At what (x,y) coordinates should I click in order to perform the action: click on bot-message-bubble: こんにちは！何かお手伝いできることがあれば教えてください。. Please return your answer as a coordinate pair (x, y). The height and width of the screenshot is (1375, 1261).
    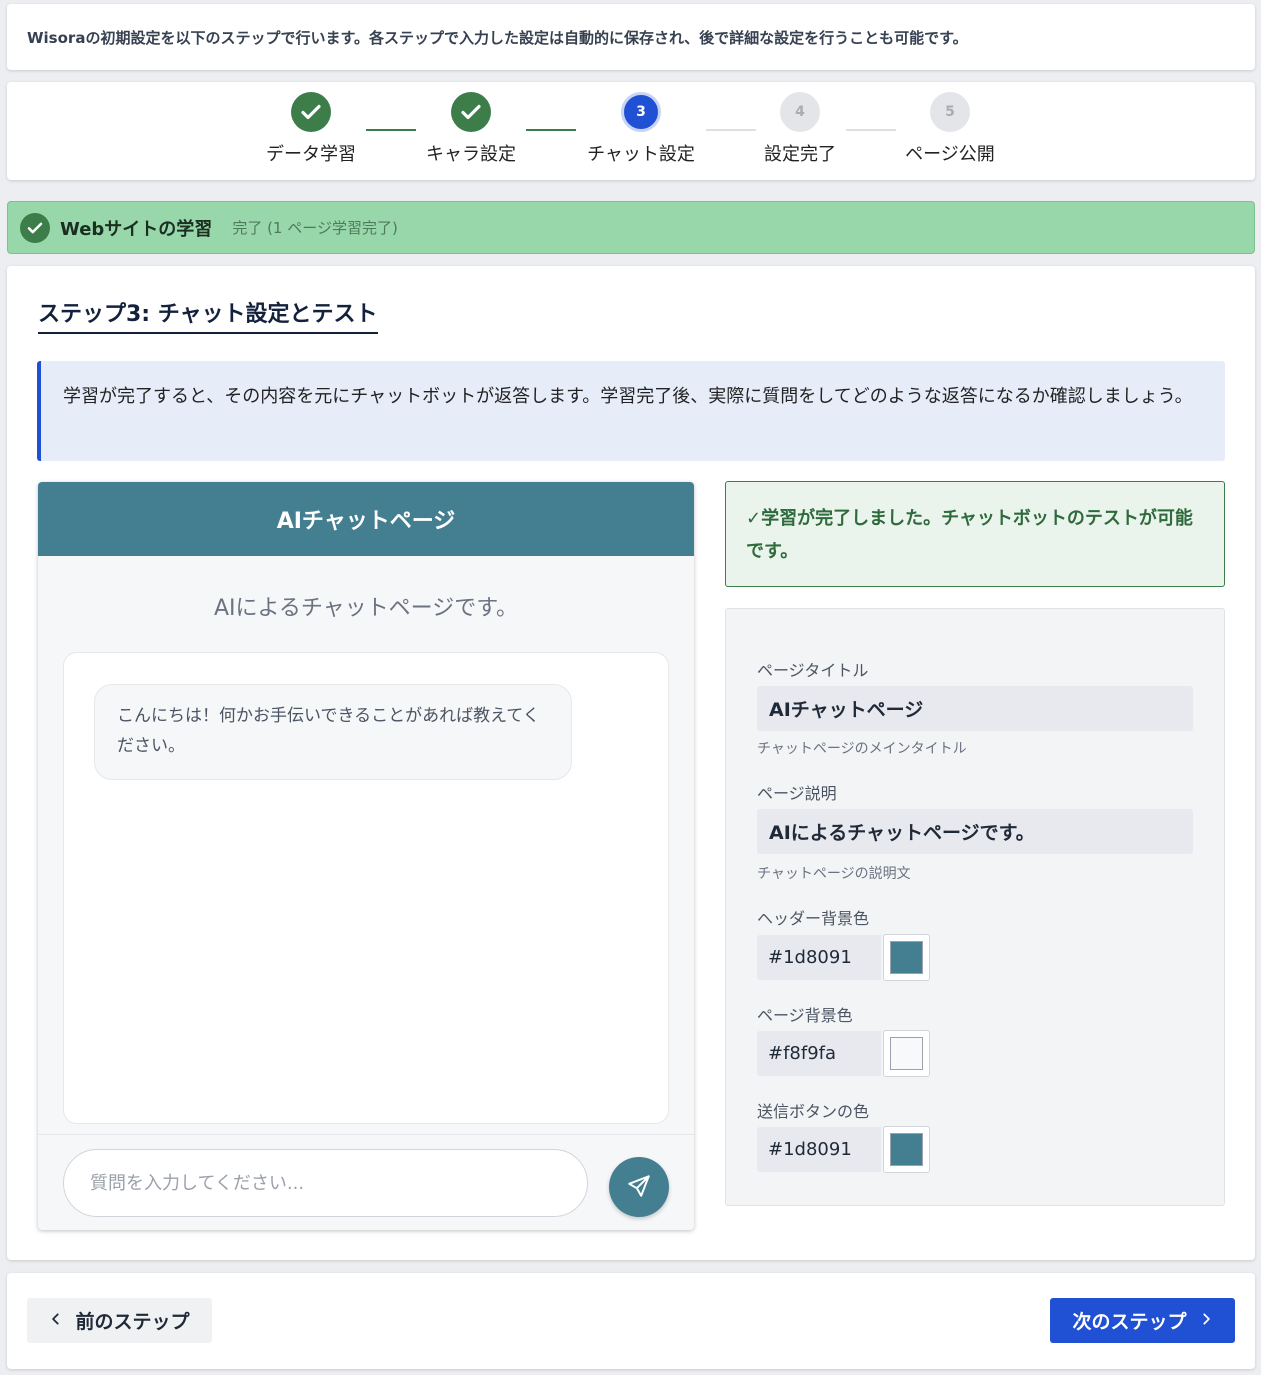
    Looking at the image, I should click on (333, 732).